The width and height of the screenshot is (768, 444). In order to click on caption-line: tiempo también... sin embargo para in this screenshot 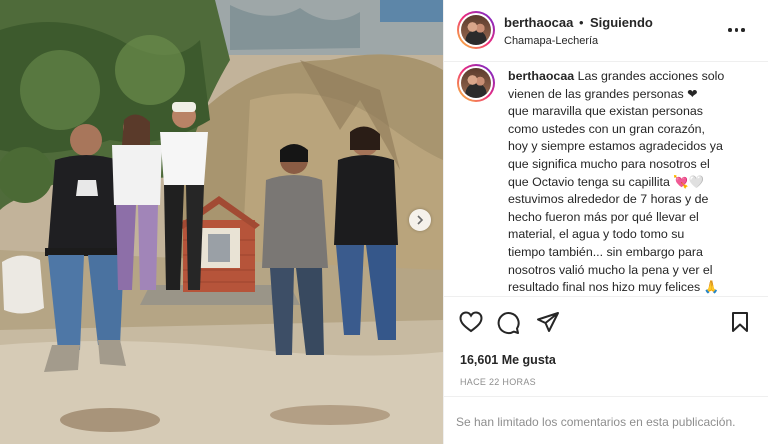, I will do `click(605, 251)`.